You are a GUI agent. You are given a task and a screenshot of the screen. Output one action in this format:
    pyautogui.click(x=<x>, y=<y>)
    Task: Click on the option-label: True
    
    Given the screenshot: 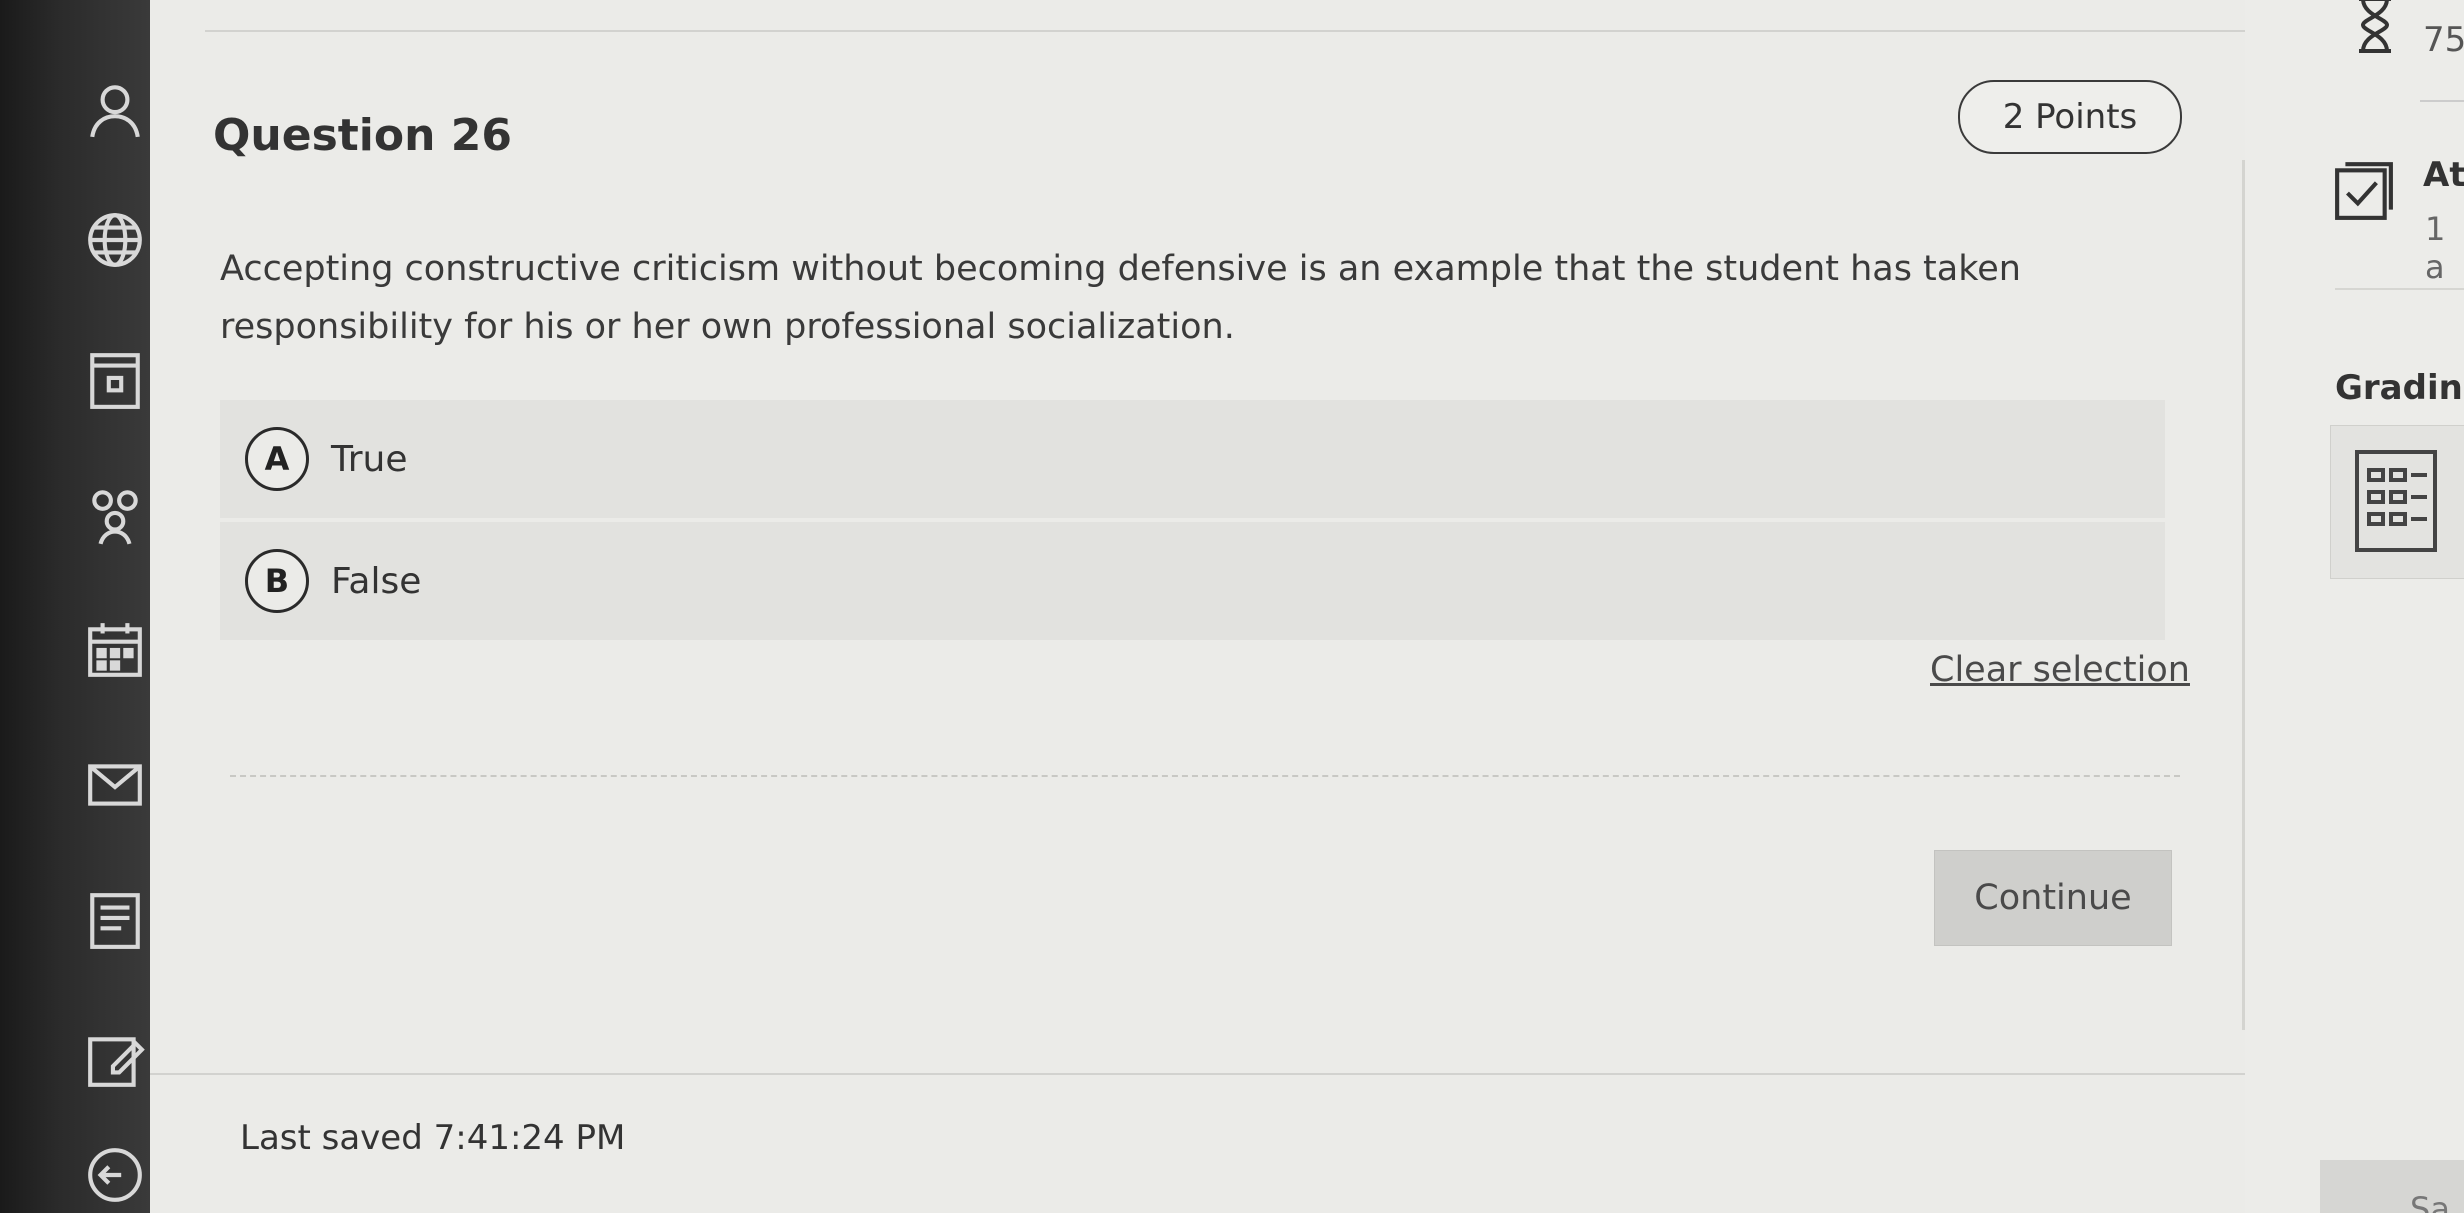 What is the action you would take?
    pyautogui.click(x=369, y=459)
    